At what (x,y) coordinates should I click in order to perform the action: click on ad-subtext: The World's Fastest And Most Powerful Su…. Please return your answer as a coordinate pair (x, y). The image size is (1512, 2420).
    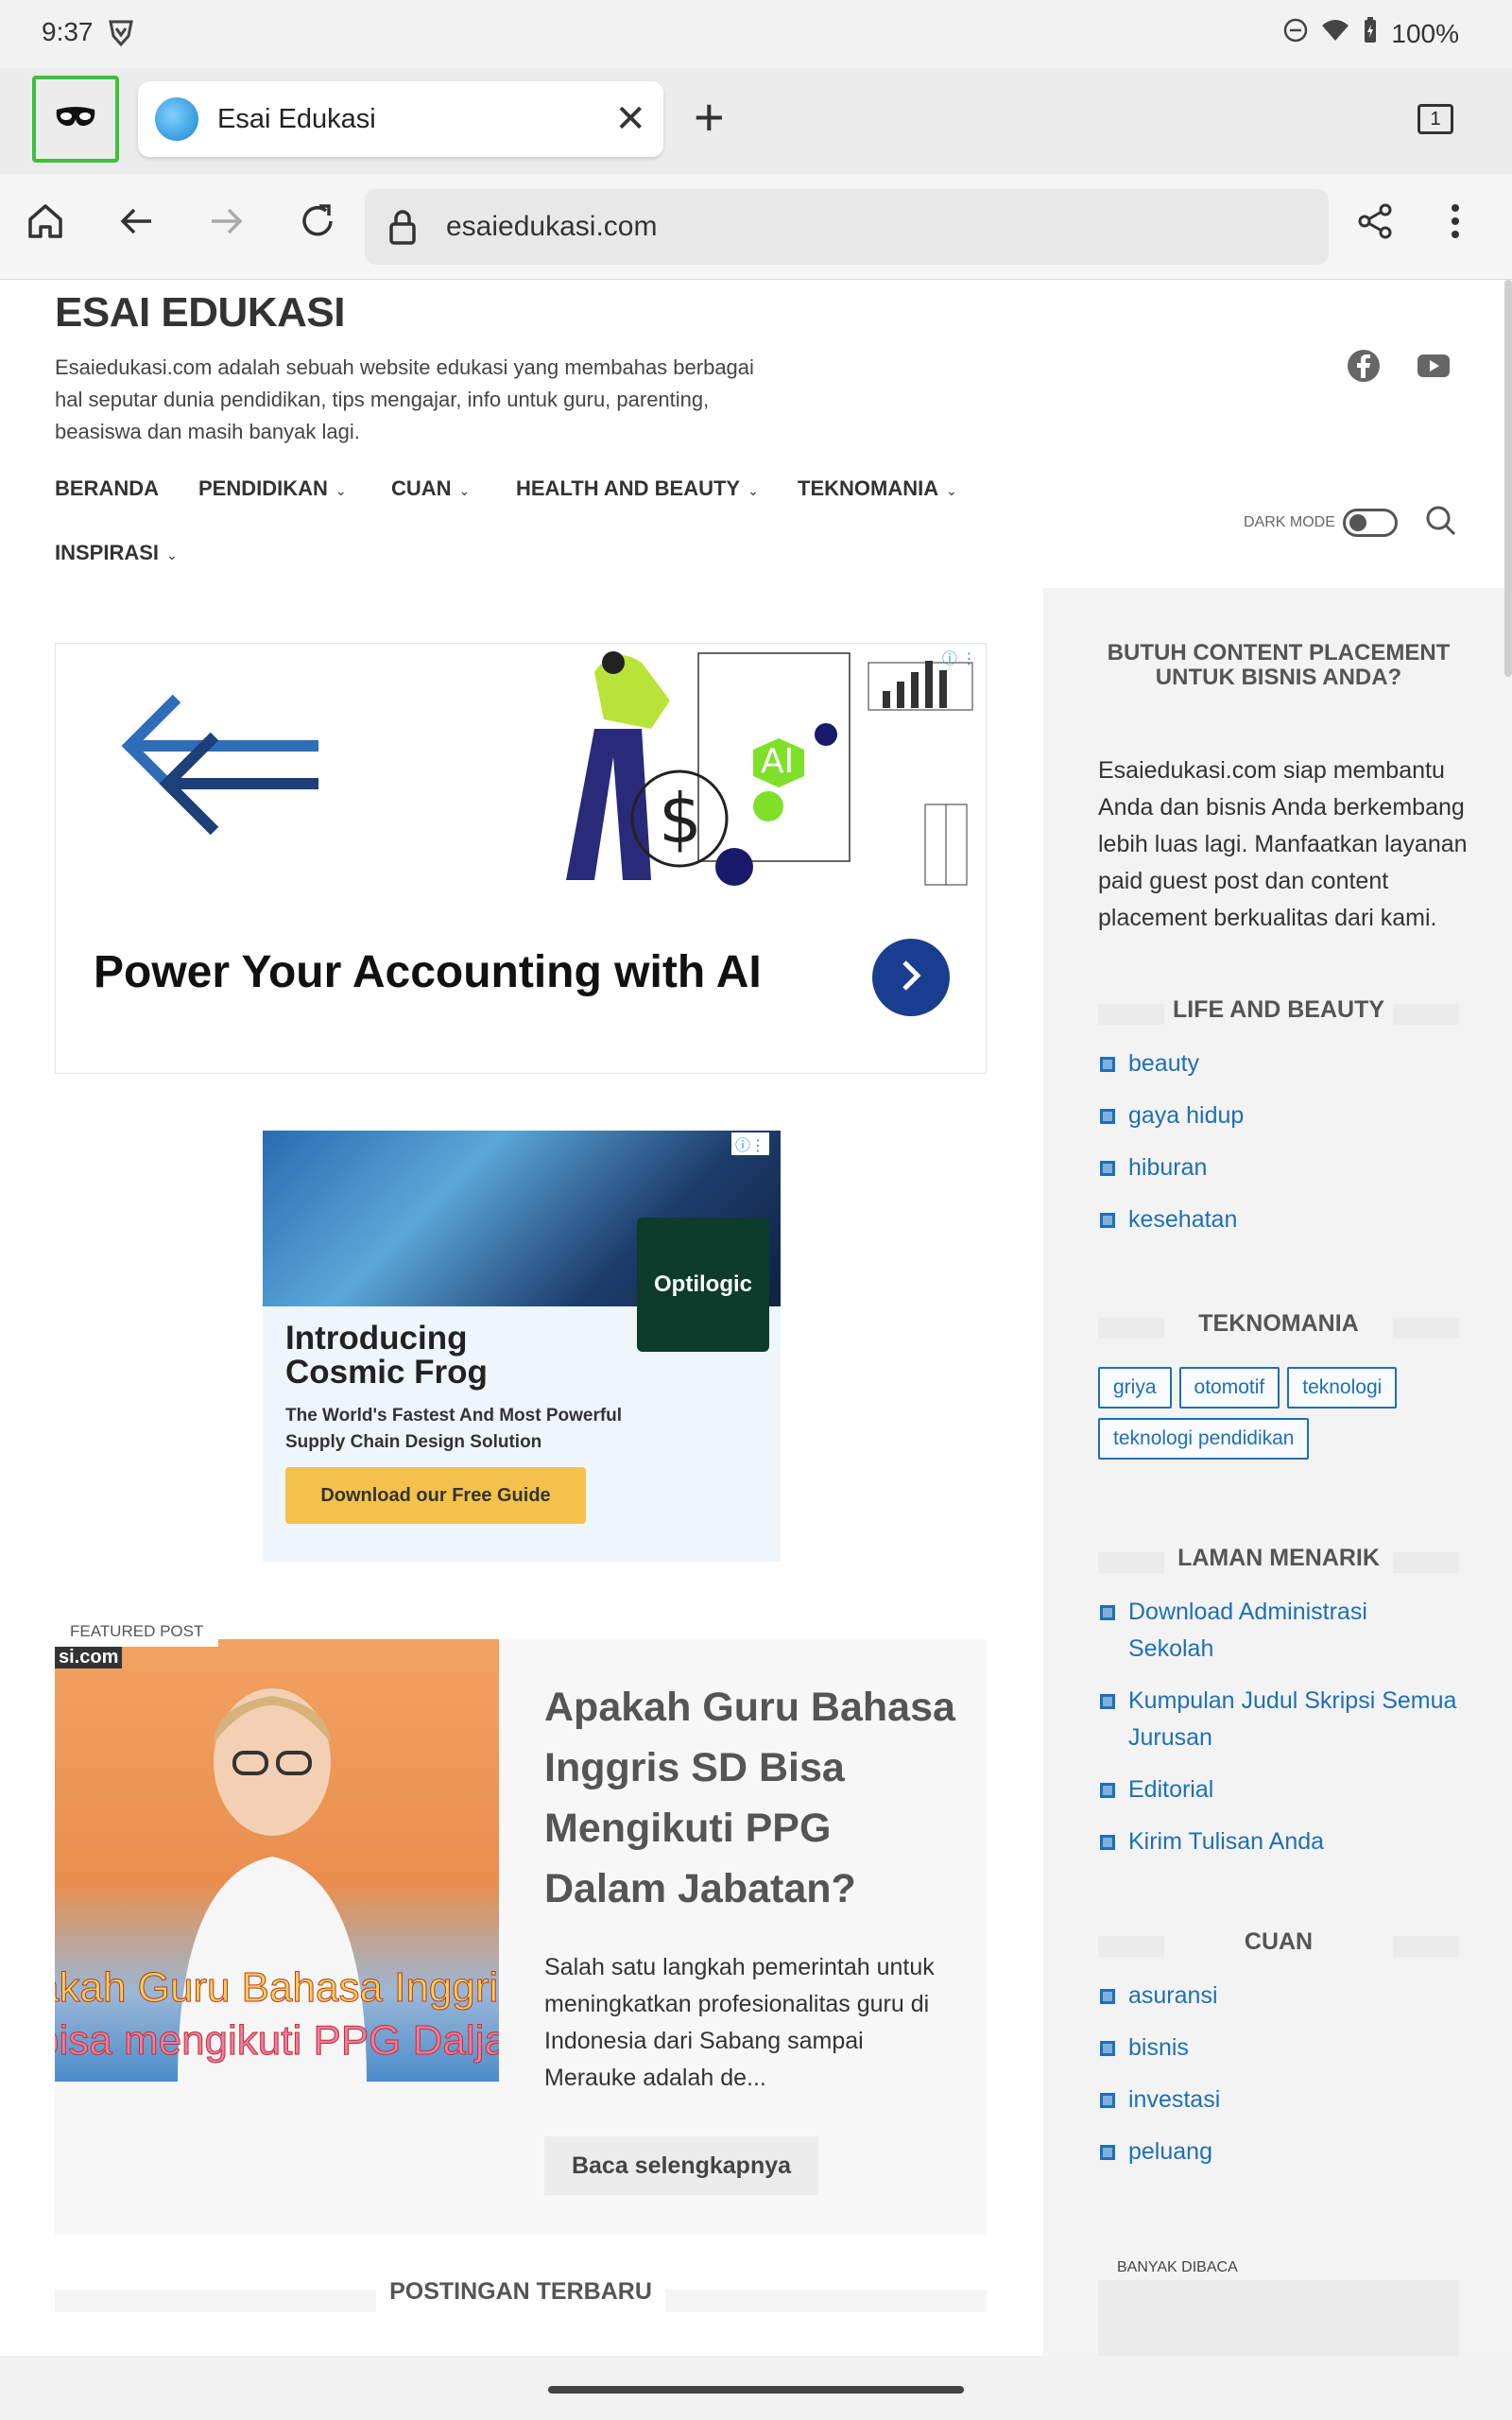
    Looking at the image, I should click on (454, 1429).